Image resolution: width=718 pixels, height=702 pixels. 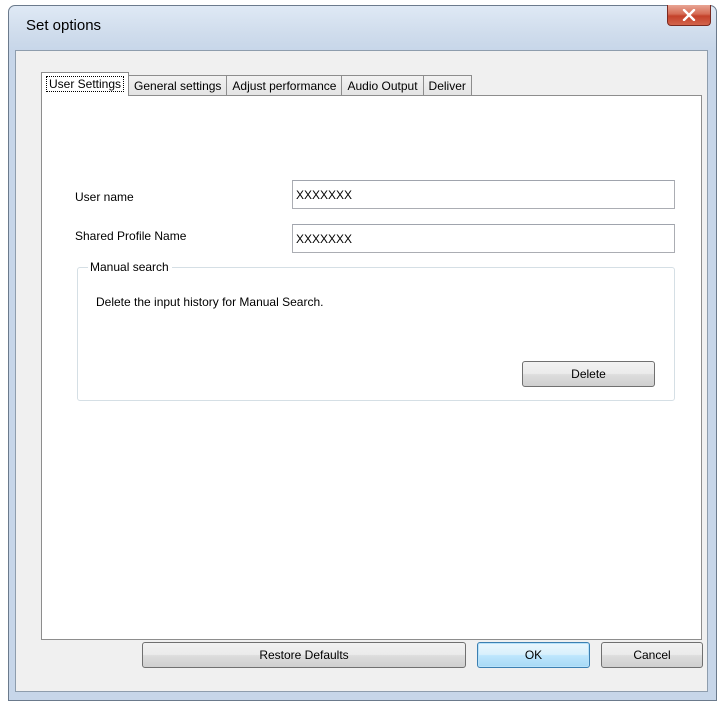 I want to click on delete-button: Delete, so click(x=588, y=374).